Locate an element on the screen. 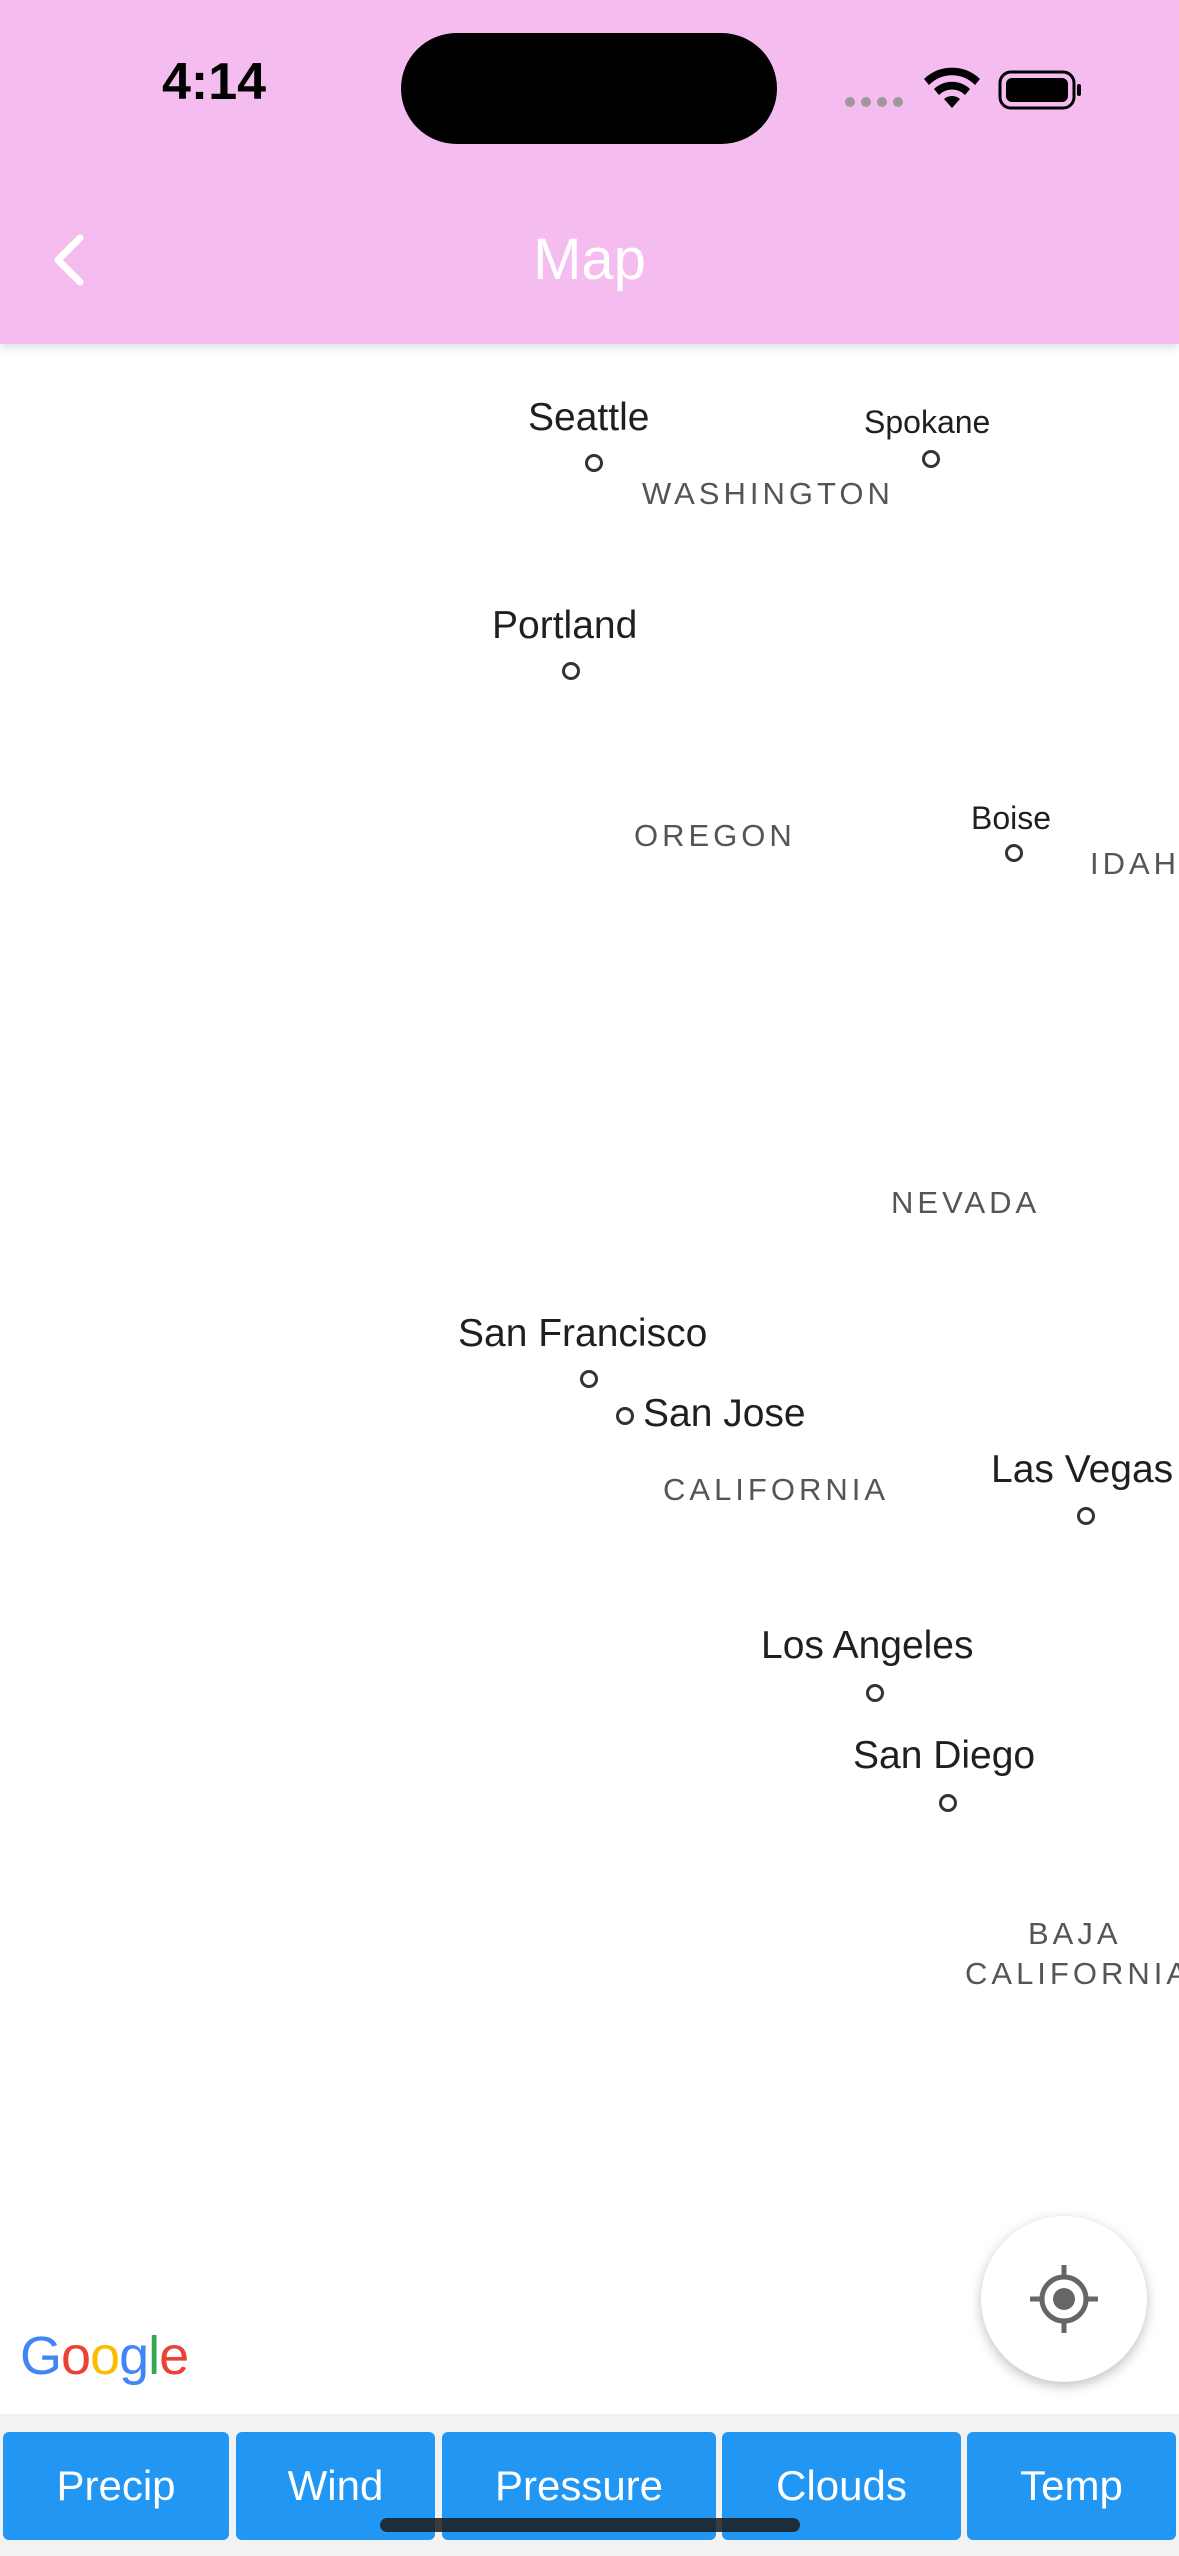  my-location-button is located at coordinates (1064, 2299).